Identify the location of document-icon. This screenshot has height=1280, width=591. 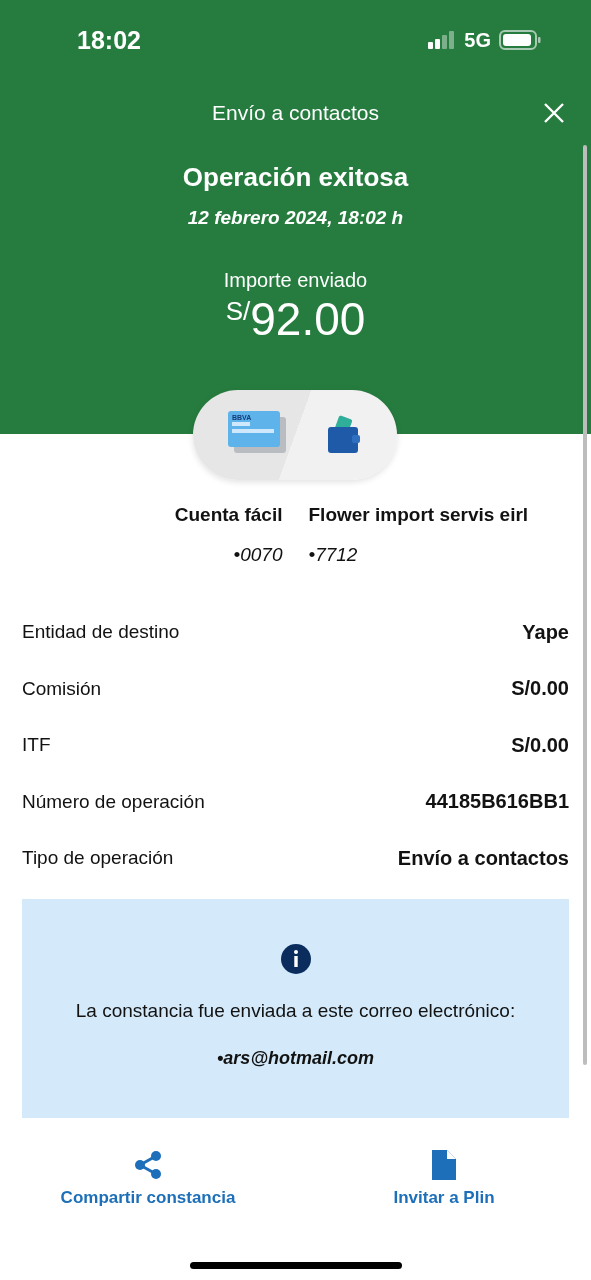
(444, 1164).